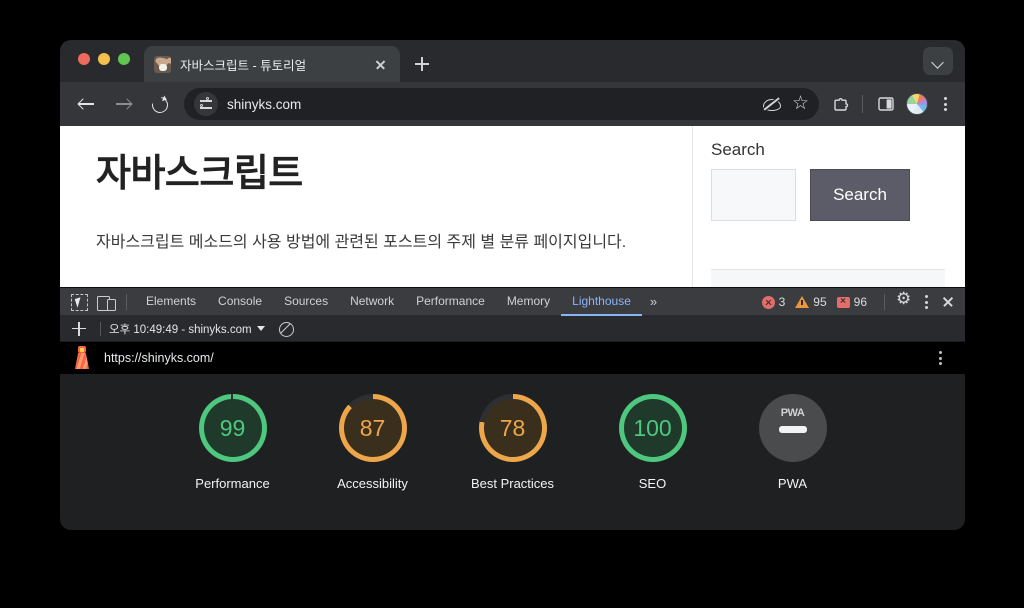 Image resolution: width=1024 pixels, height=608 pixels. What do you see at coordinates (843, 302) in the screenshot?
I see `message-icon` at bounding box center [843, 302].